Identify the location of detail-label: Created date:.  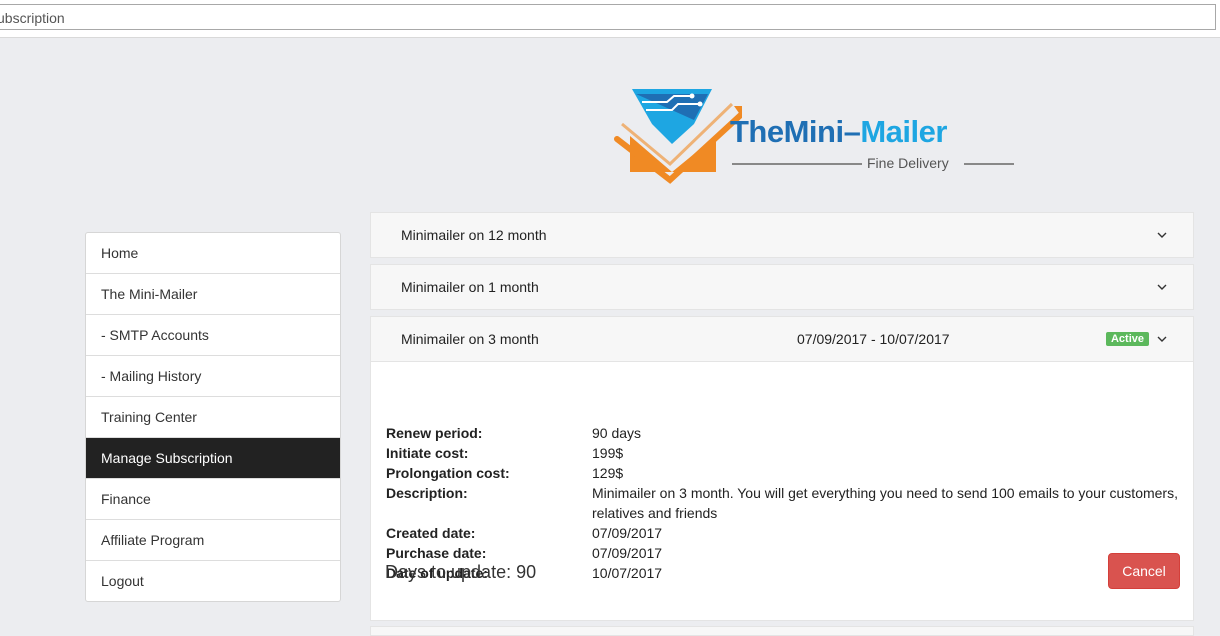
(431, 533).